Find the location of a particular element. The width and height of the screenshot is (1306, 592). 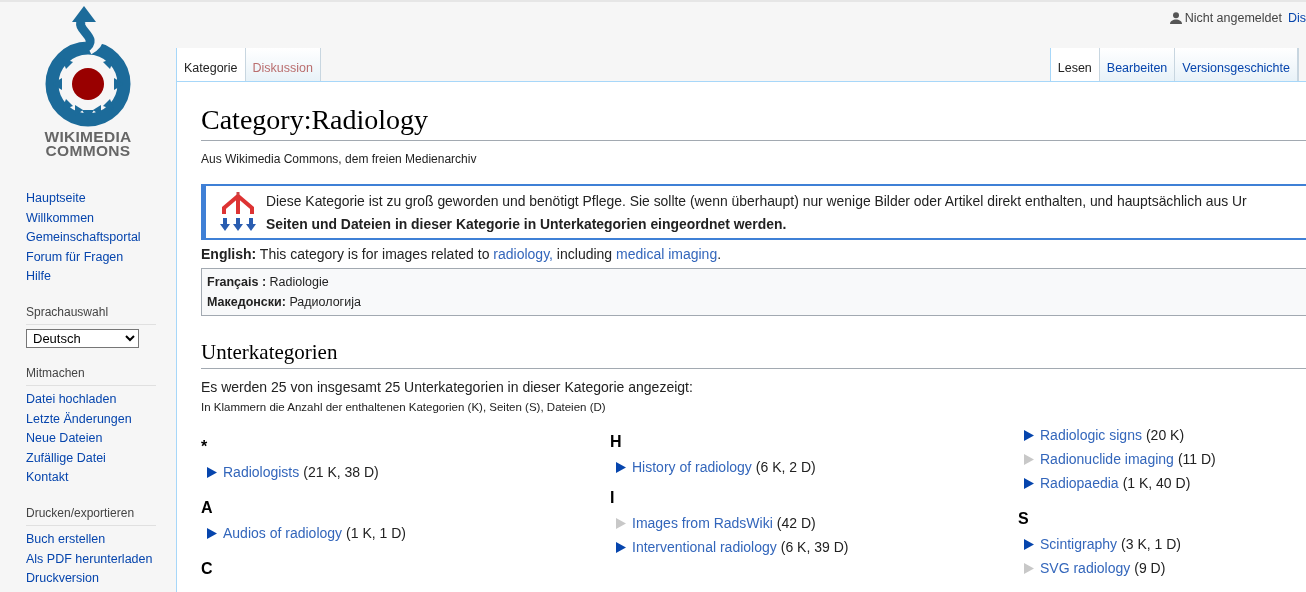

sidebar-link: Zufällige Datei is located at coordinates (66, 458).